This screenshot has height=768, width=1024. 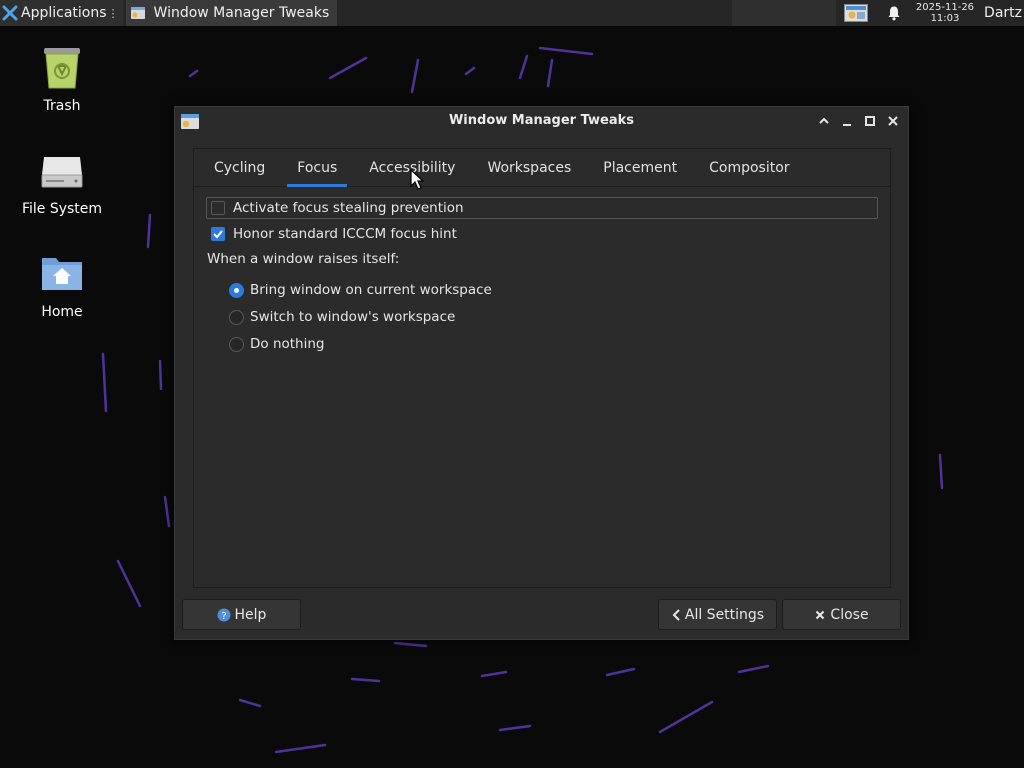 I want to click on desktop-icon-label: Trash, so click(x=62, y=106).